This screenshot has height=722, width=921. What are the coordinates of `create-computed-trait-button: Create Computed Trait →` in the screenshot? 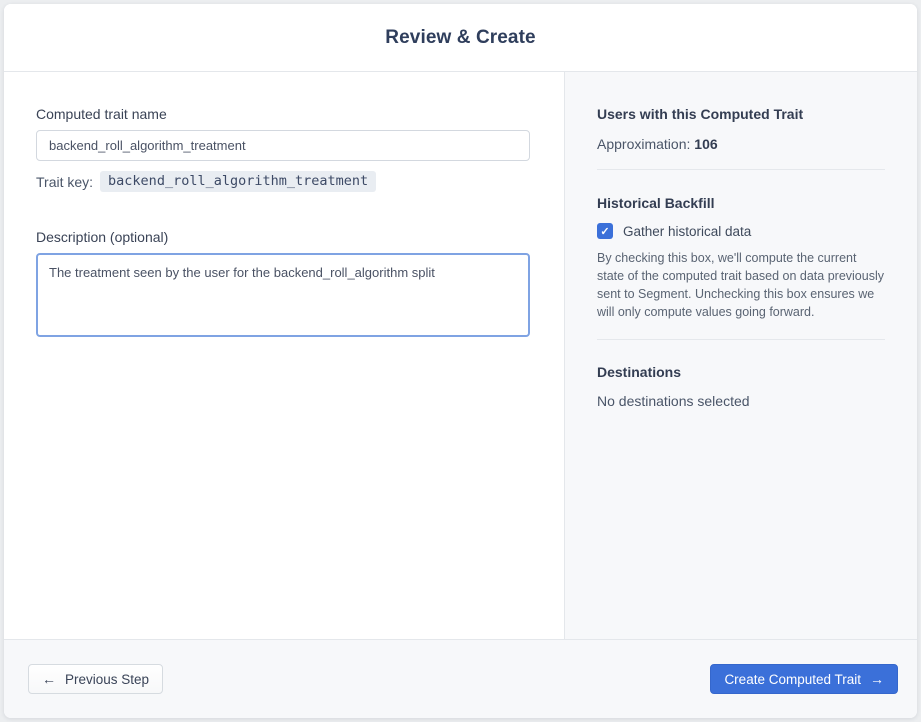 It's located at (804, 679).